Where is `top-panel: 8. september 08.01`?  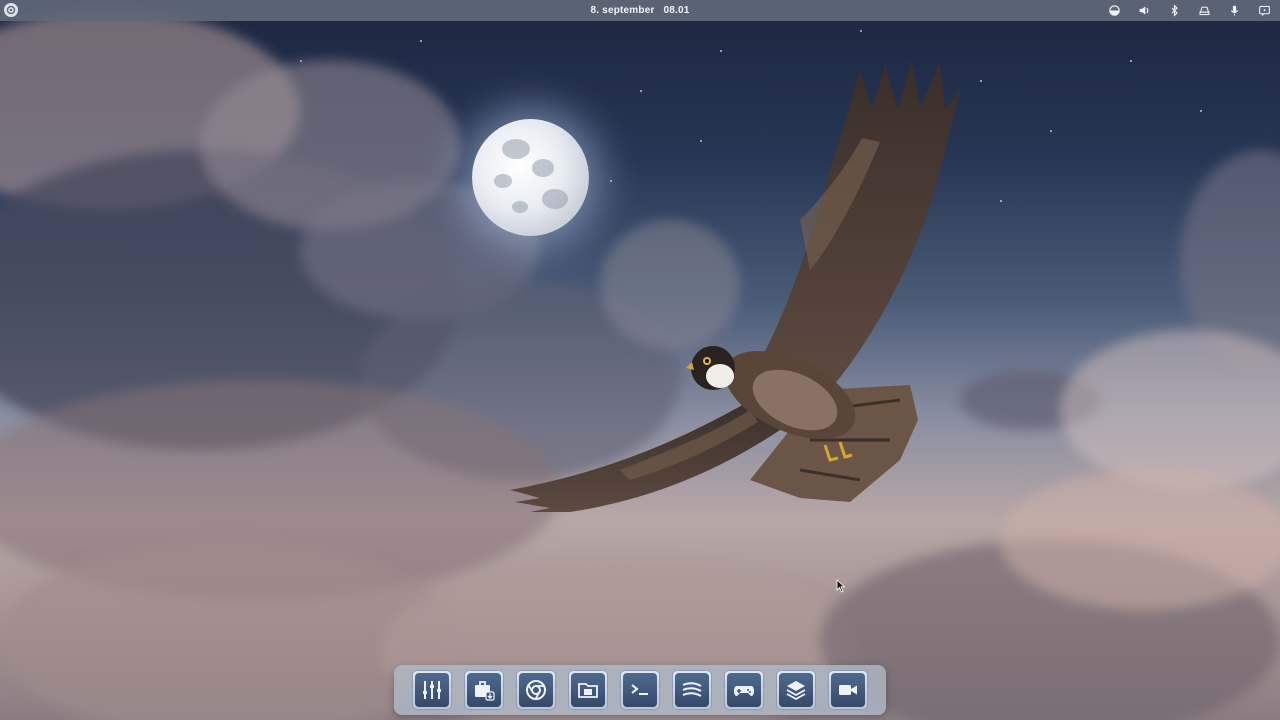 top-panel: 8. september 08.01 is located at coordinates (640, 10).